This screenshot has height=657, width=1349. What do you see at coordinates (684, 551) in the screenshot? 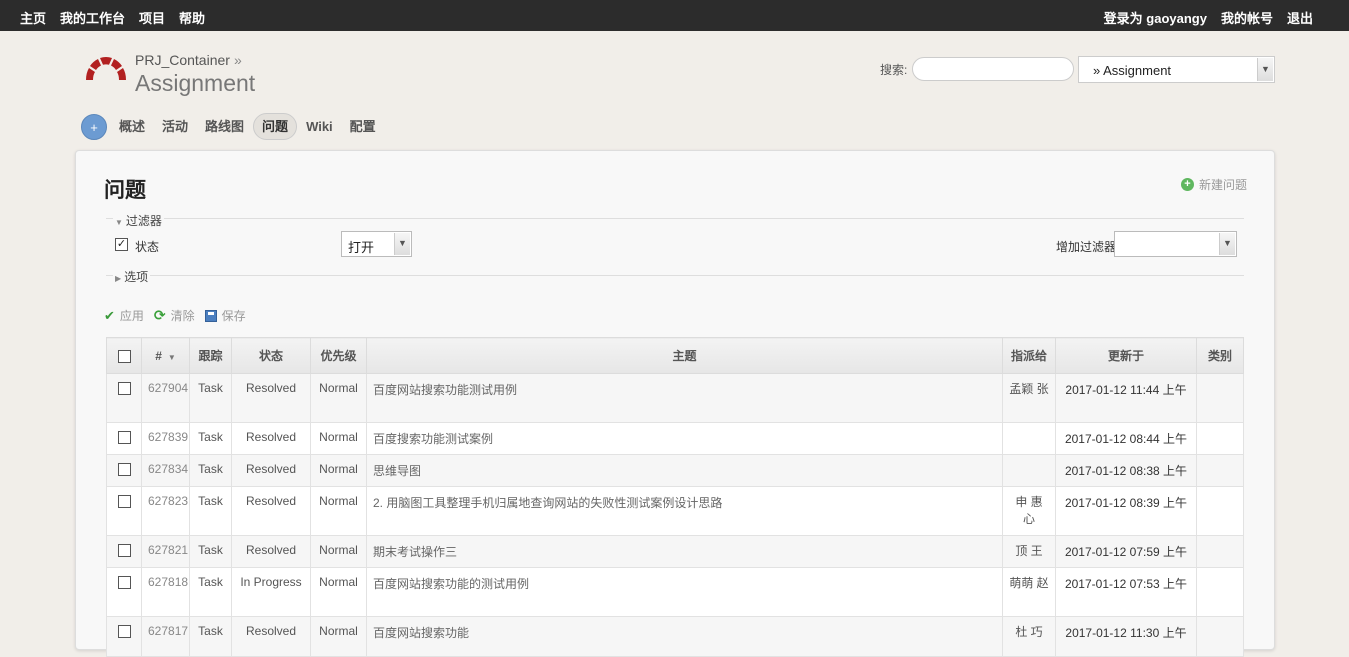
I see `issue-subject-link: 期末考试操作三` at bounding box center [684, 551].